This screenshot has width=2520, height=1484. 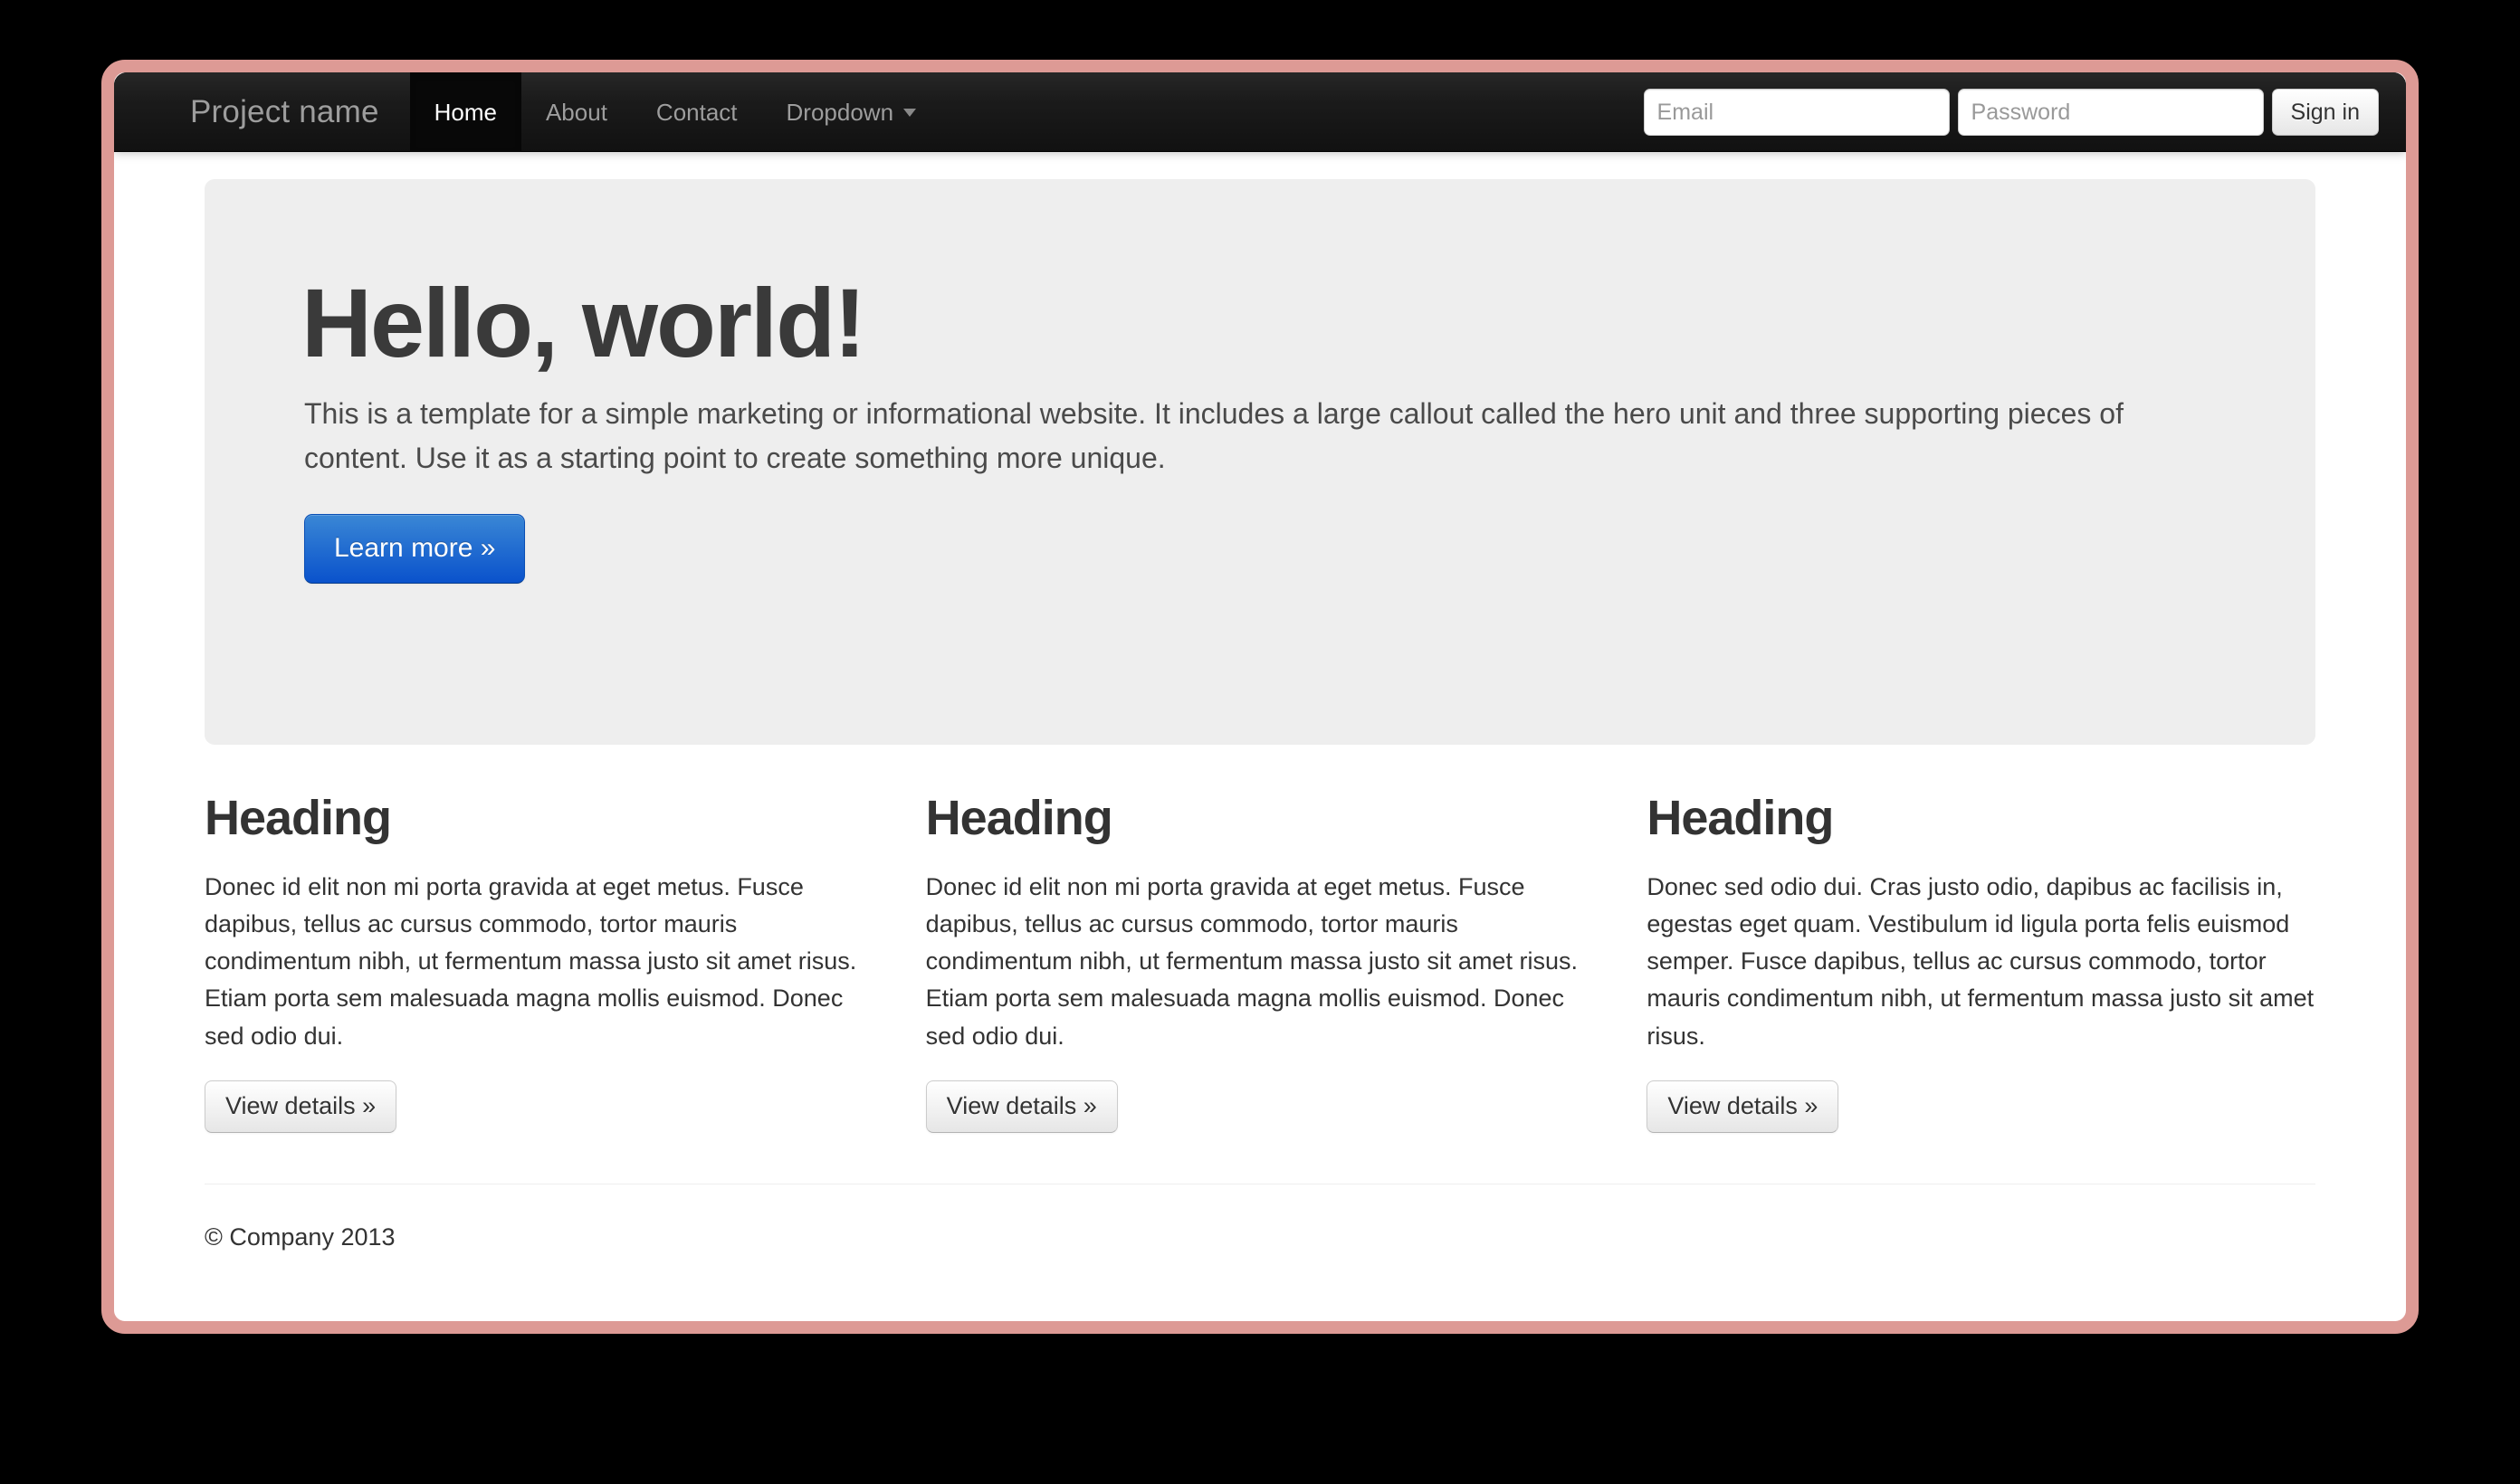 What do you see at coordinates (301, 1106) in the screenshot?
I see `view-details-button-1: View details »` at bounding box center [301, 1106].